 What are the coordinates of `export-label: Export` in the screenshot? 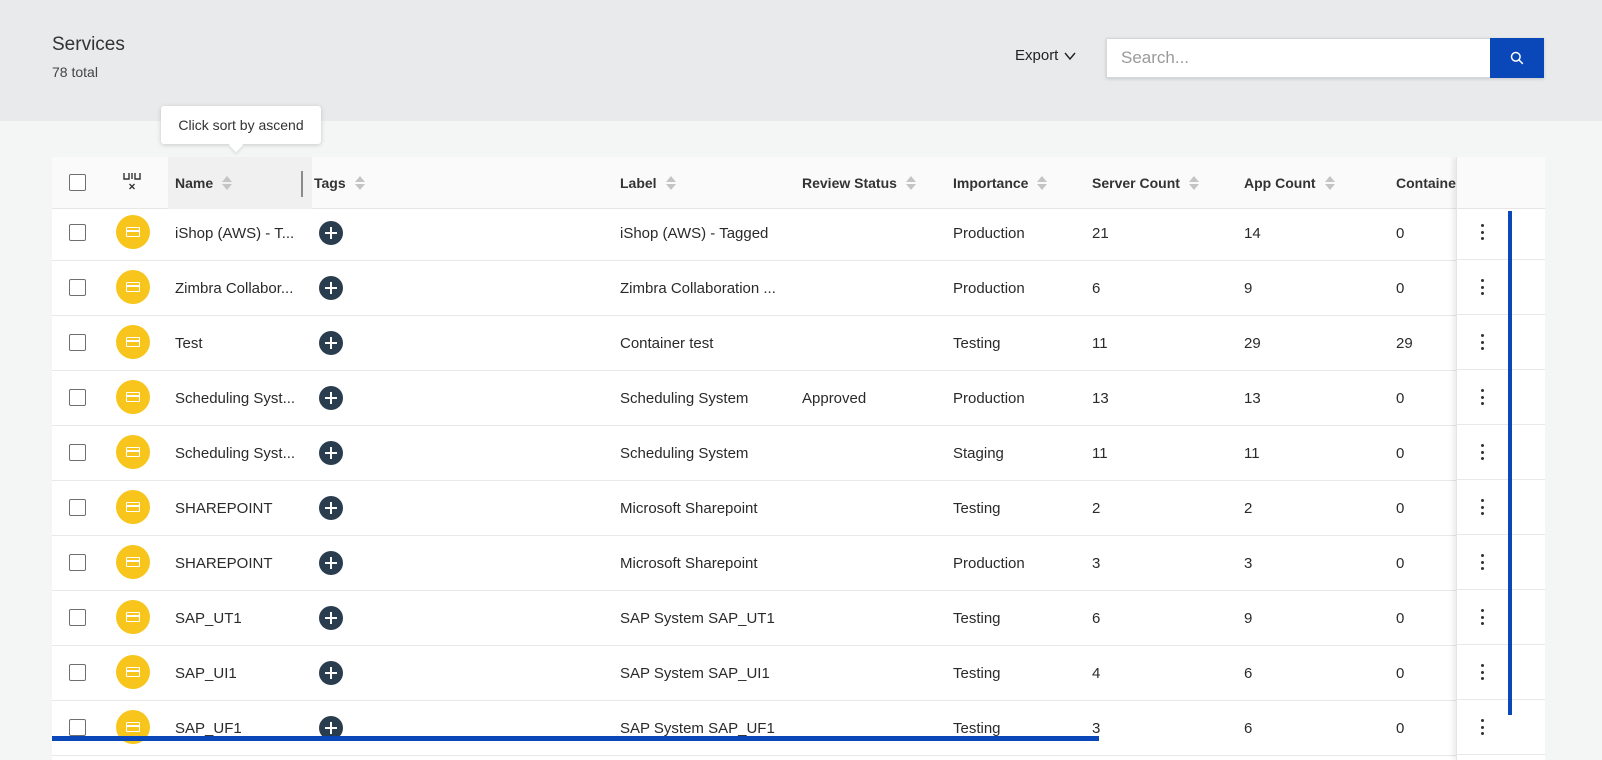 It's located at (1037, 55).